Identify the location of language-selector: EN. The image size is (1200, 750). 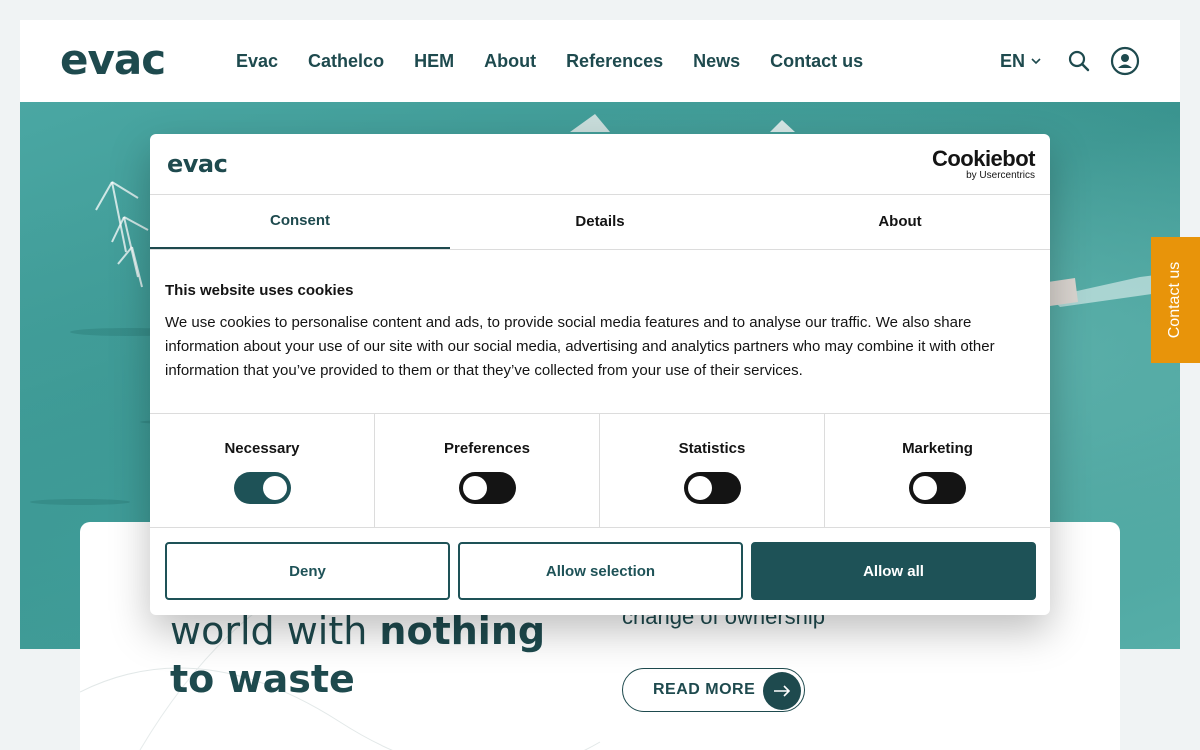
(1020, 61).